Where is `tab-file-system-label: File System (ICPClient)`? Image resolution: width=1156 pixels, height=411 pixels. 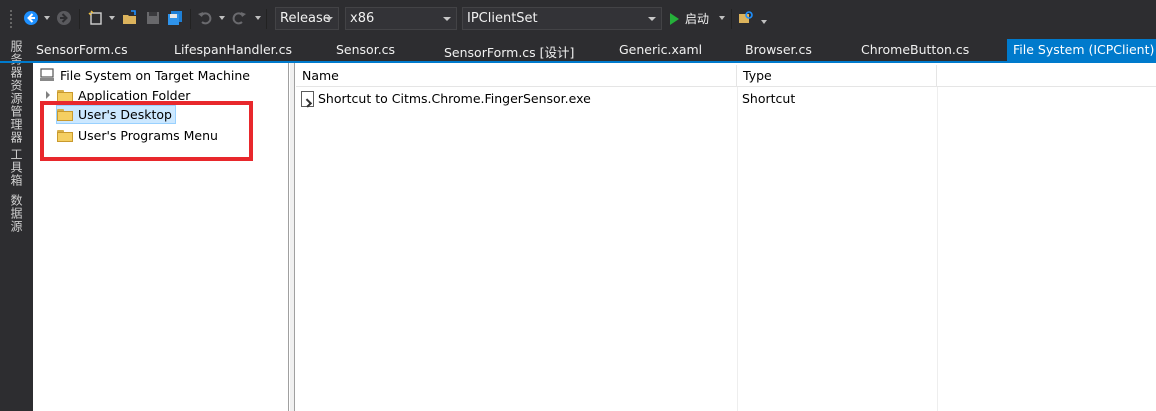
tab-file-system-label: File System (ICPClient) is located at coordinates (1084, 49).